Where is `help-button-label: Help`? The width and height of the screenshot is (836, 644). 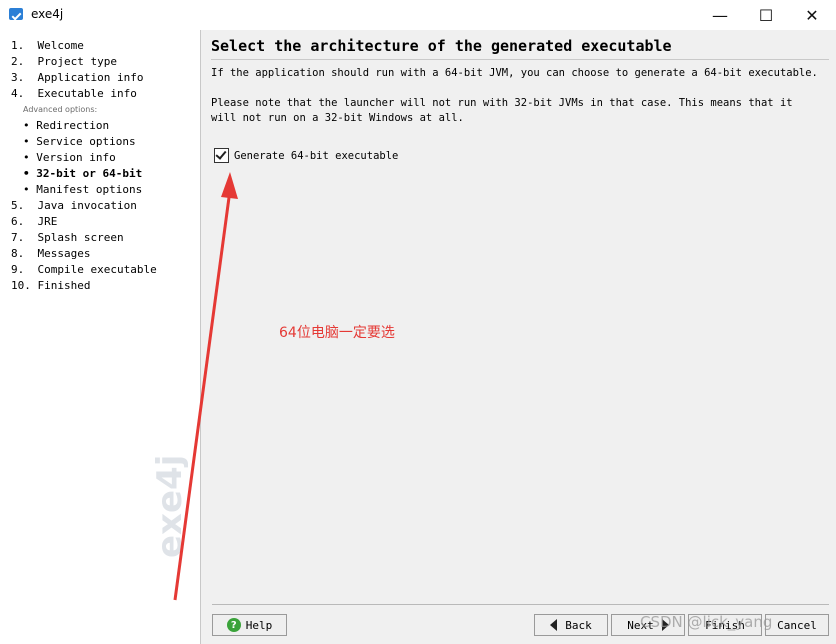 help-button-label: Help is located at coordinates (259, 625).